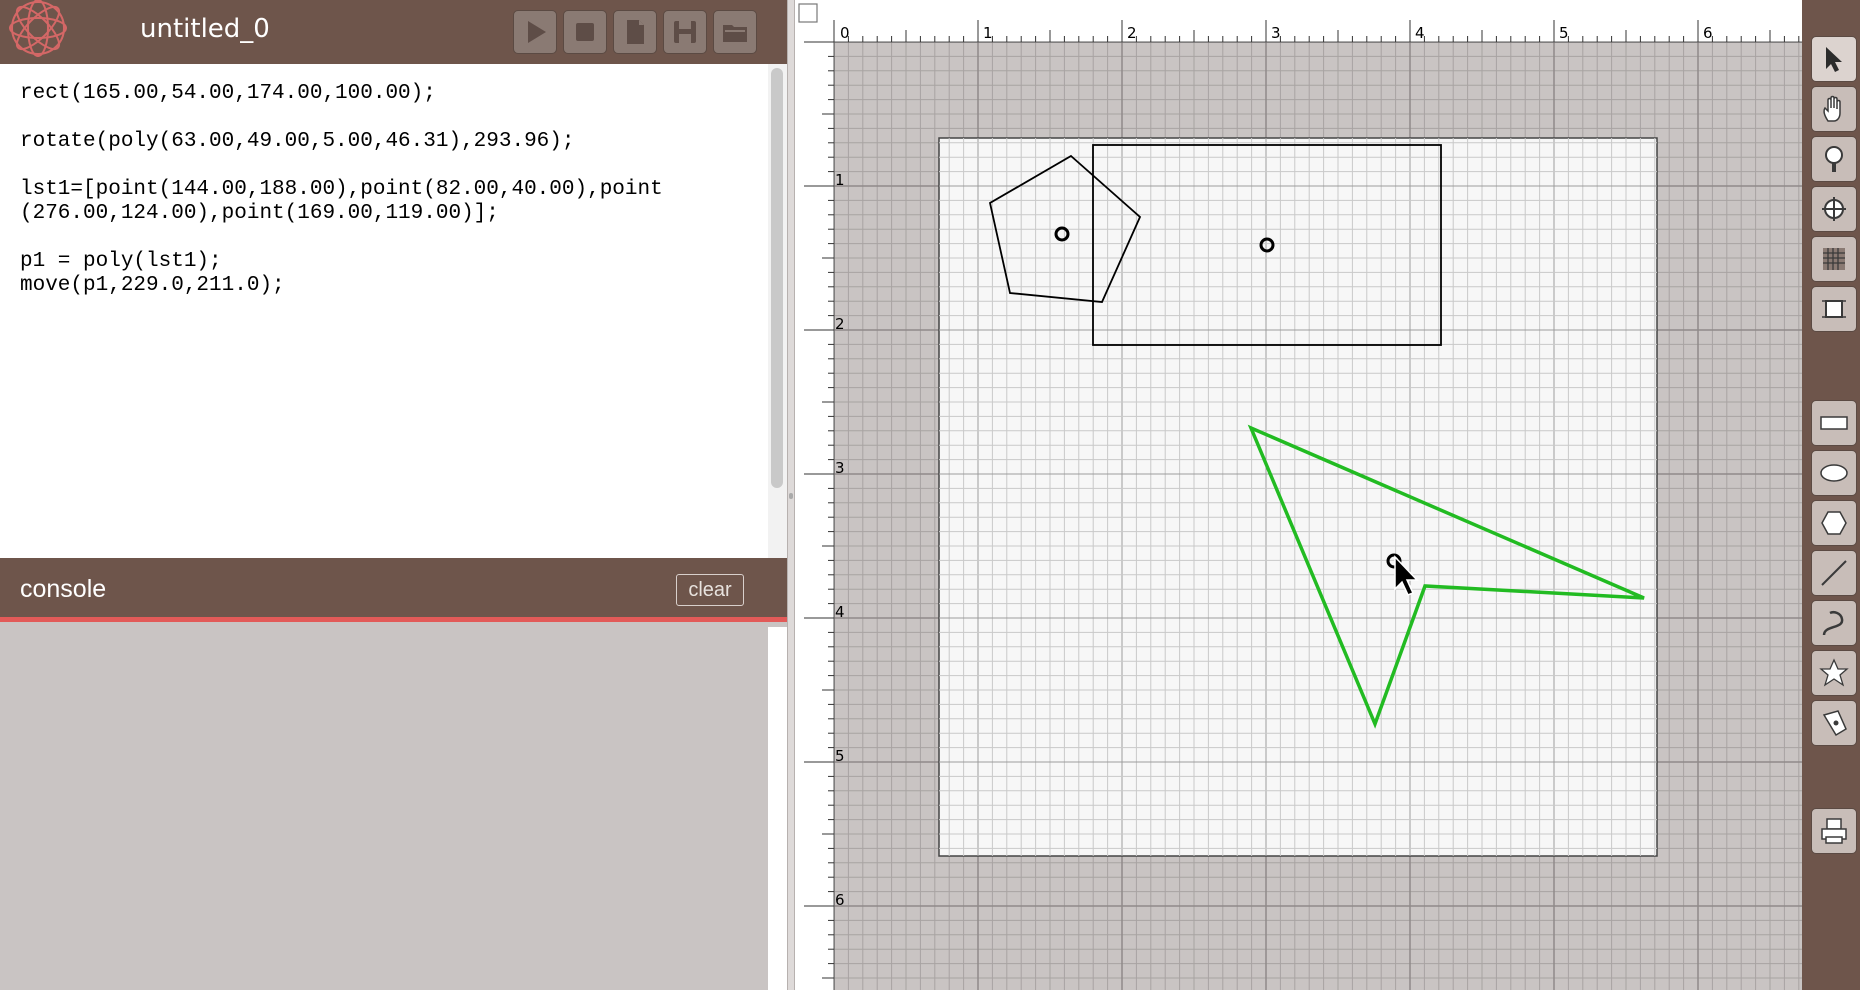 The height and width of the screenshot is (990, 1860). I want to click on stop-icon, so click(585, 32).